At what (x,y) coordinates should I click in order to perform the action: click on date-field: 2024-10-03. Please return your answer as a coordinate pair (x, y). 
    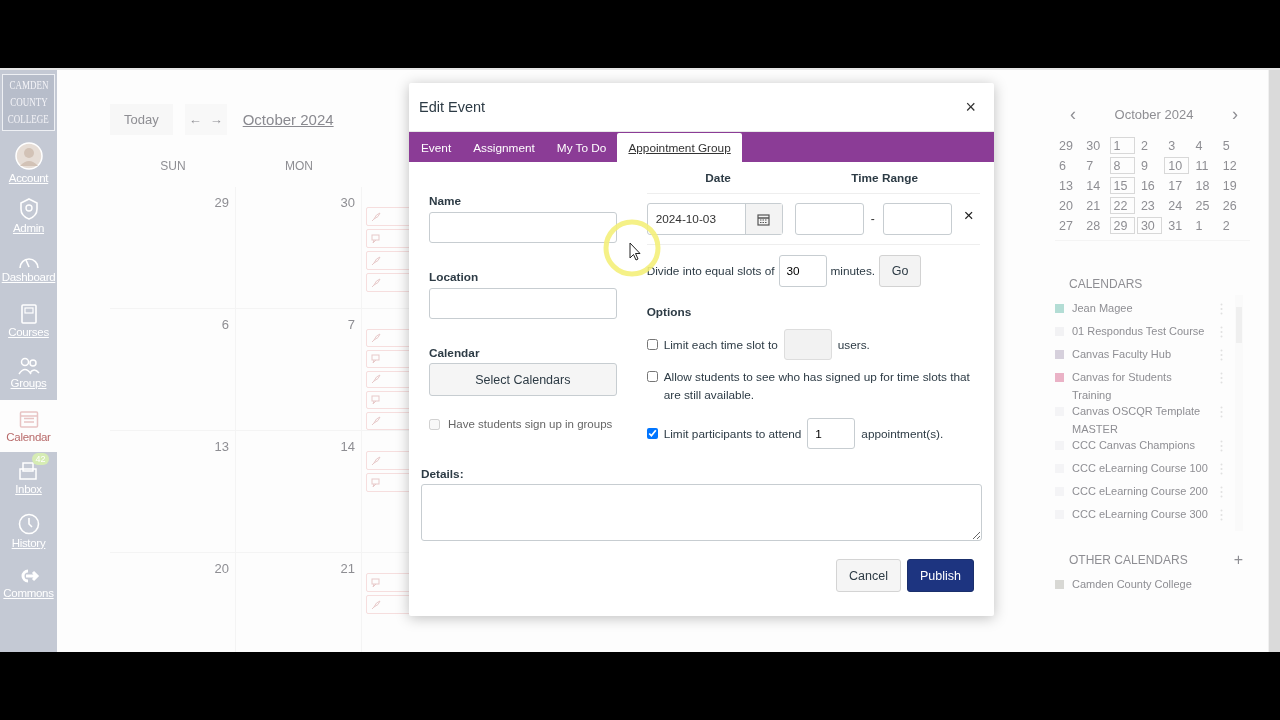
    Looking at the image, I should click on (714, 219).